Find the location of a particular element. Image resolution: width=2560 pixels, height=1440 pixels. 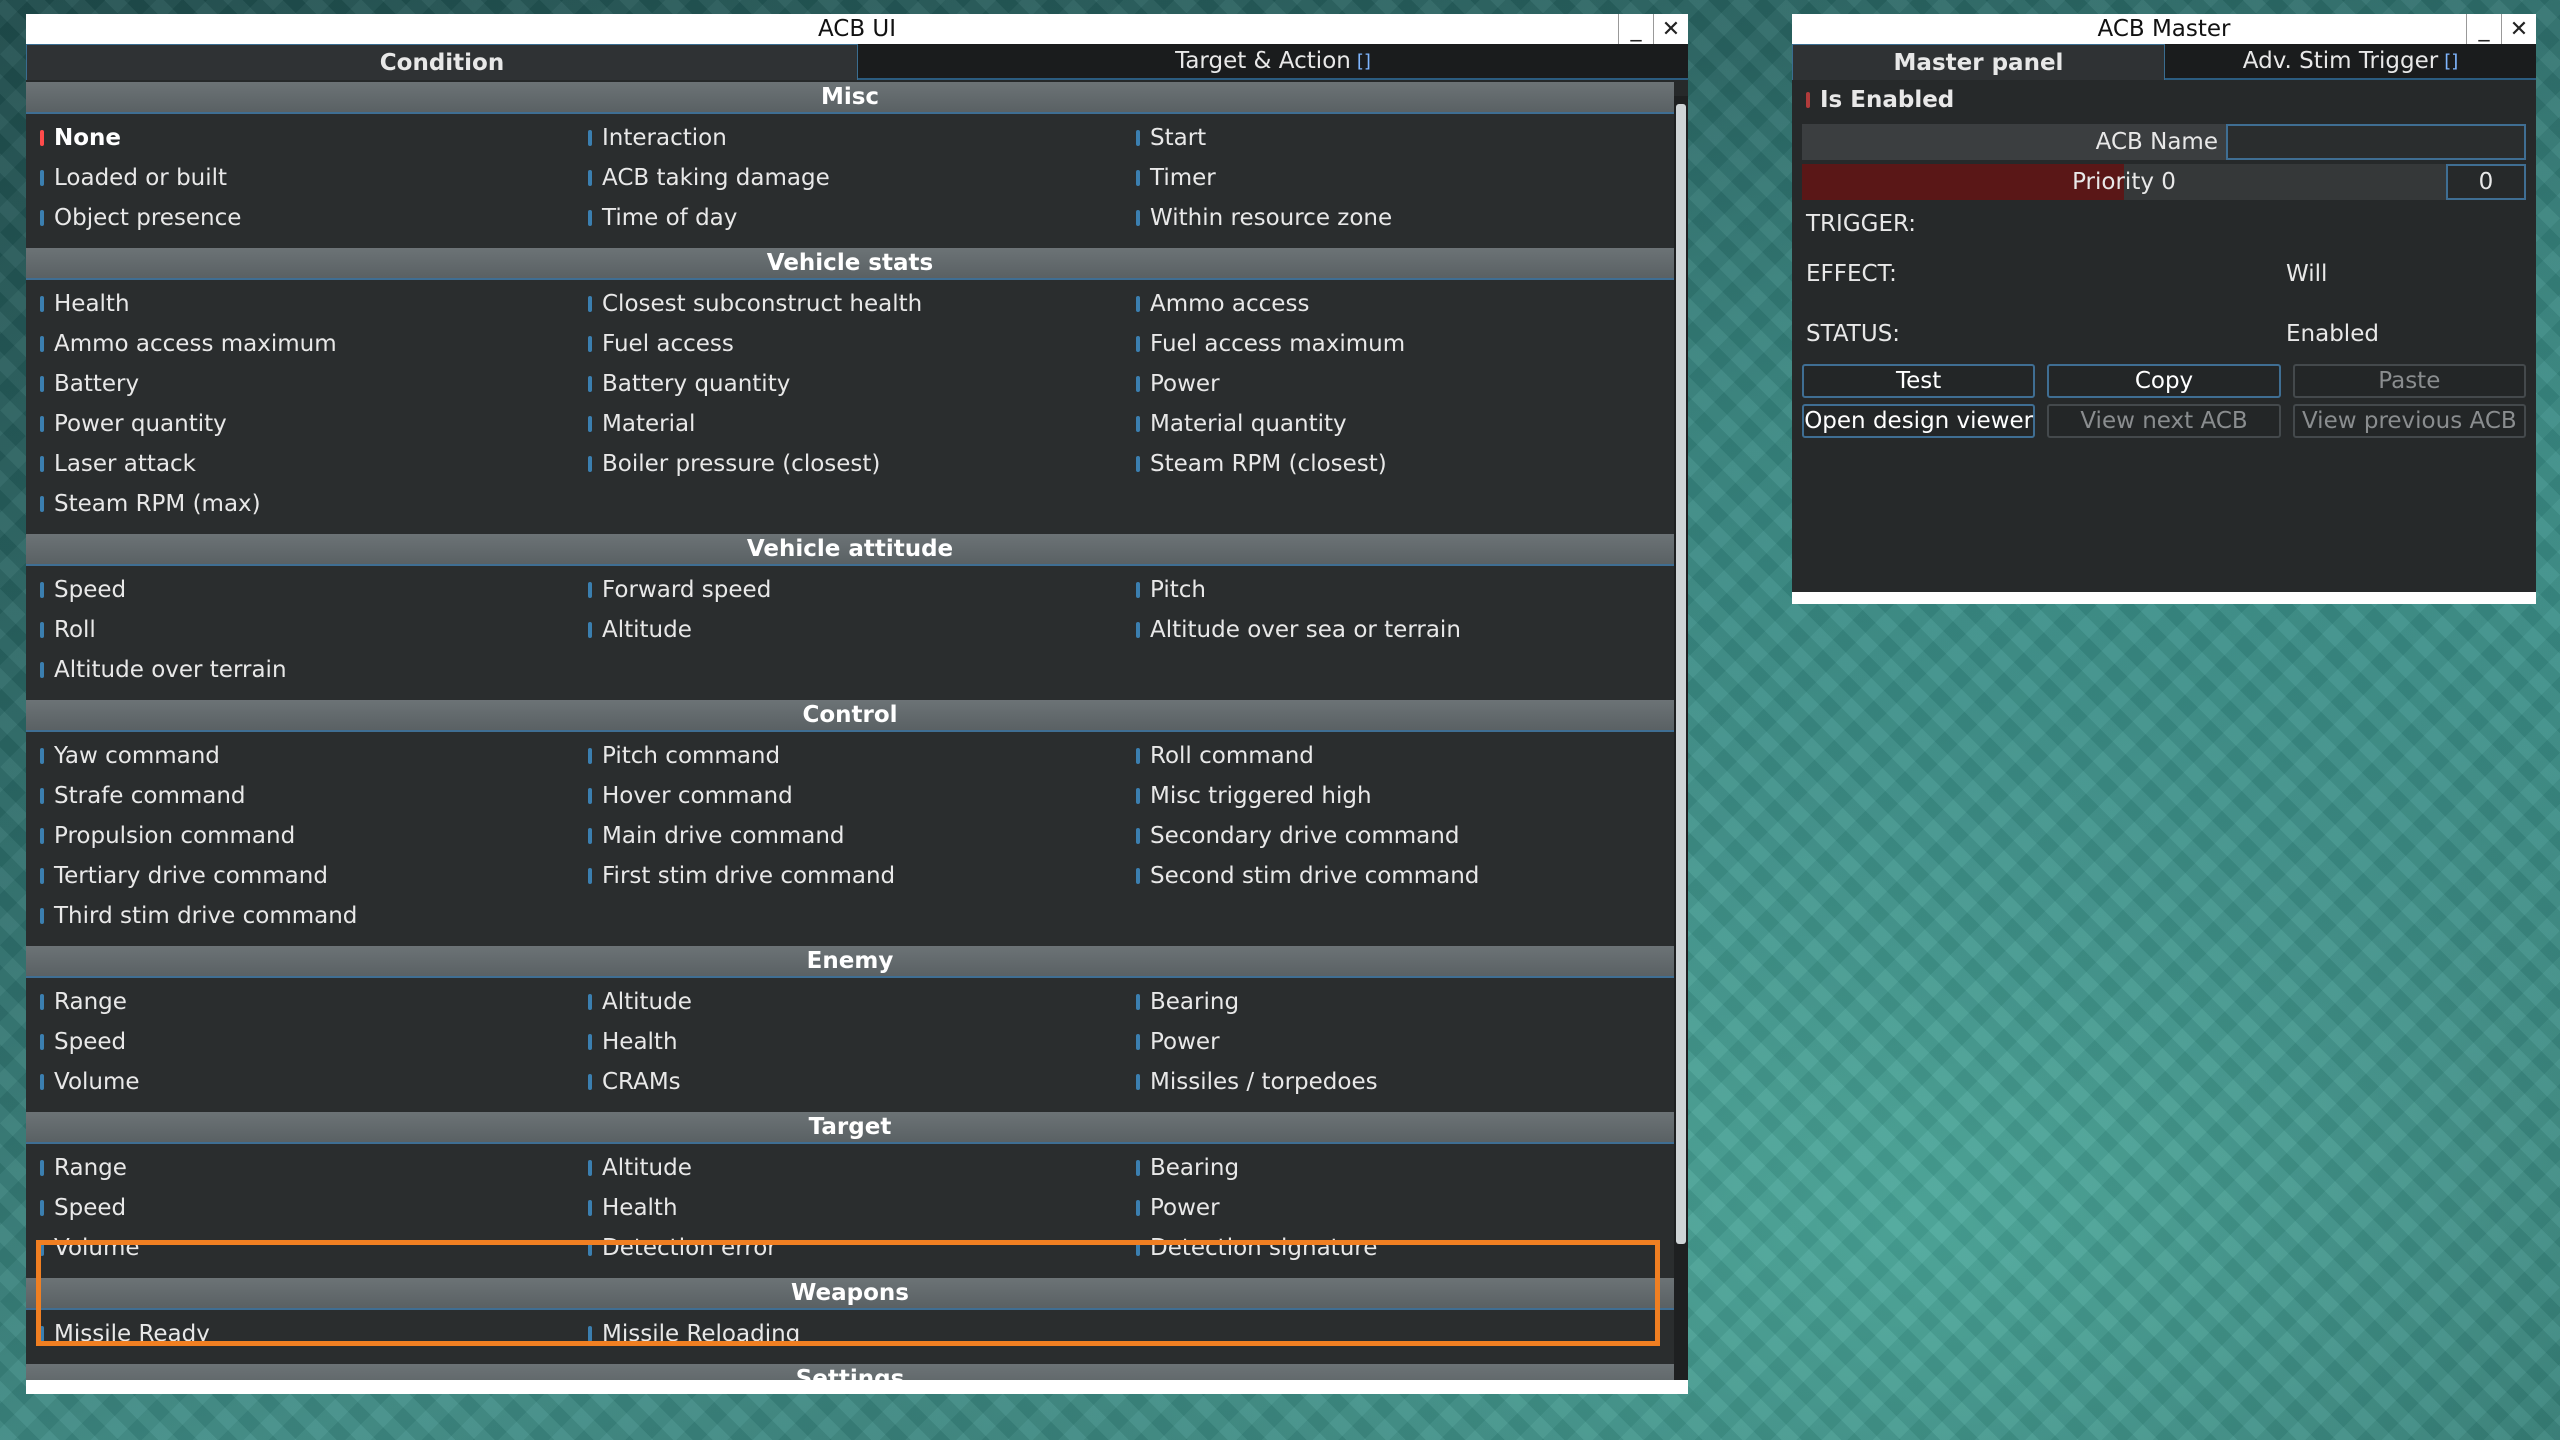

condition-option: Missiles / torpedoes is located at coordinates (1396, 1082).